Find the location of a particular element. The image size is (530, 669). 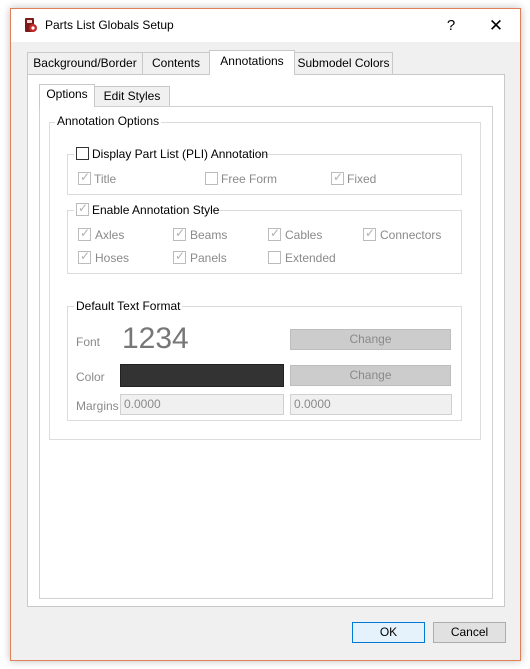

beams-checkbox: ✓ is located at coordinates (179, 233).